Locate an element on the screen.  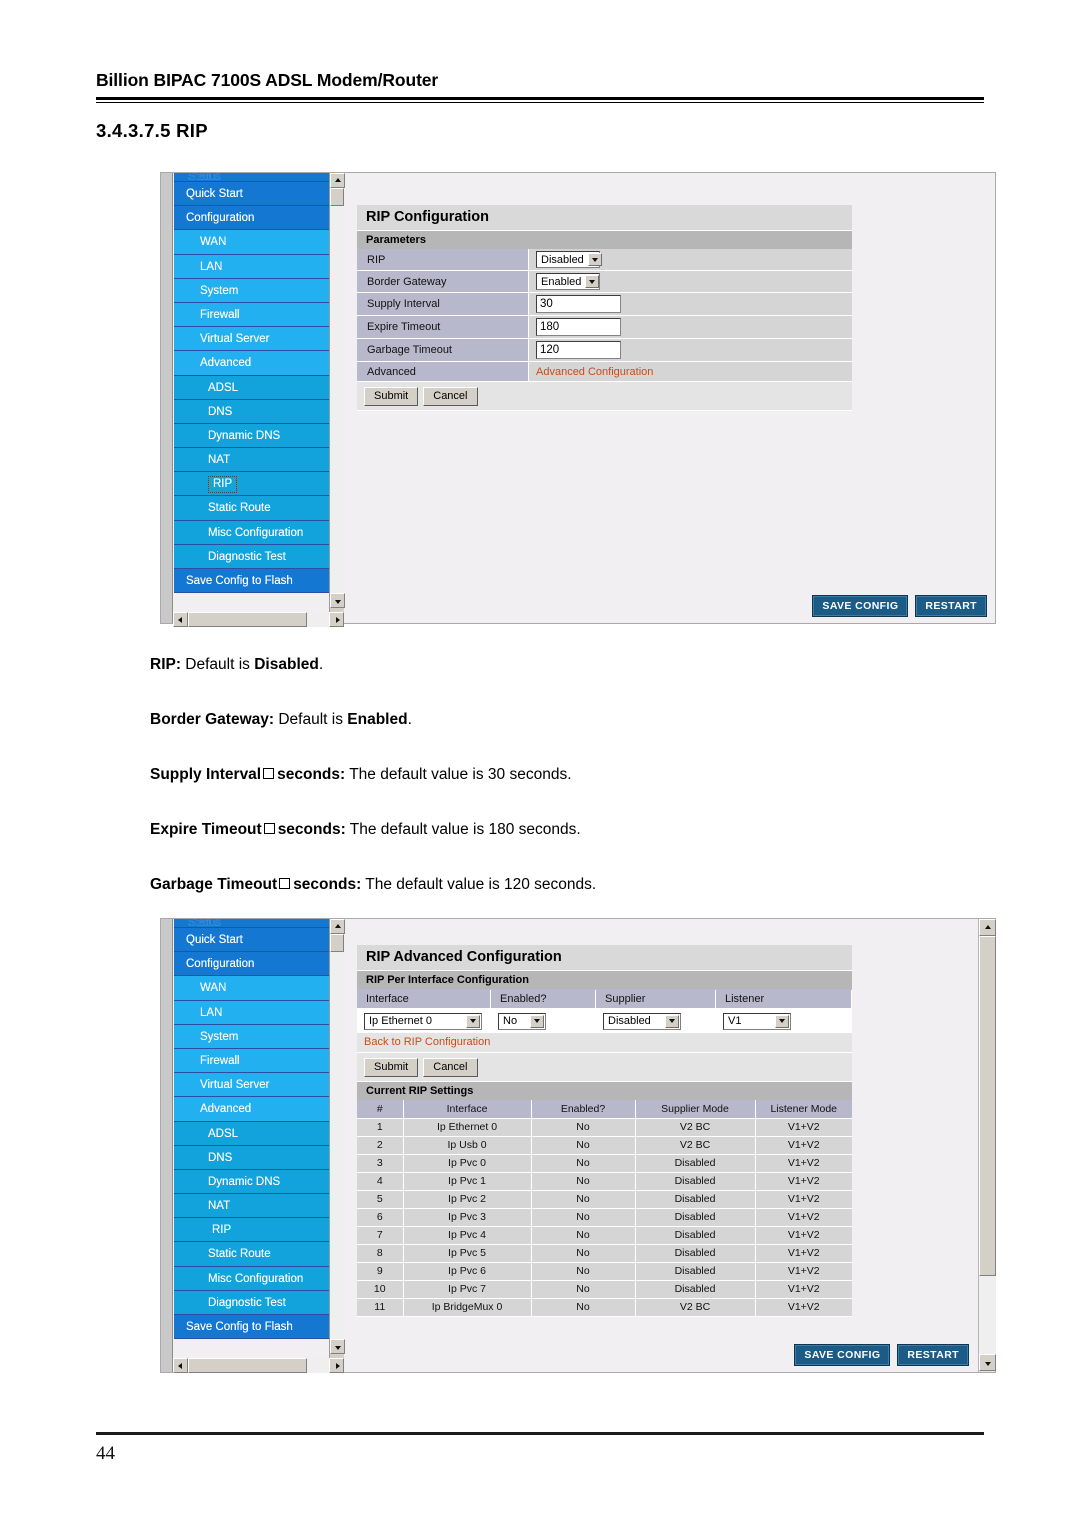
parameter-row: Supply Interval 30 is located at coordinates (604, 304).